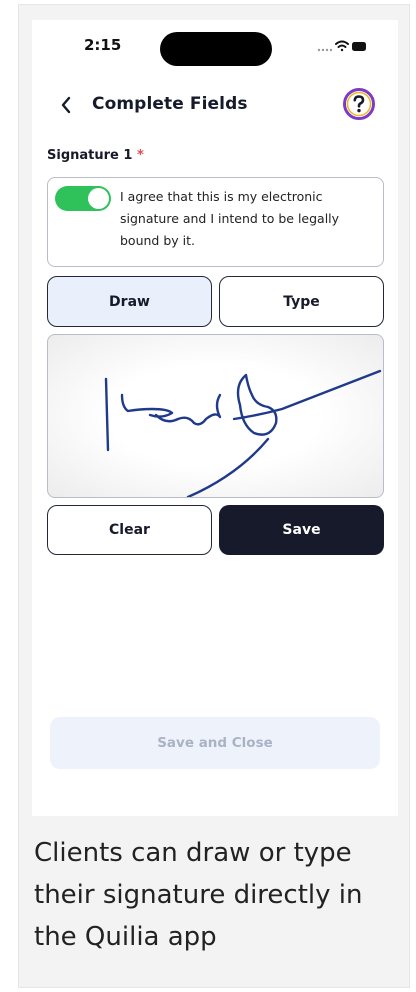  Describe the element at coordinates (103, 45) in the screenshot. I see `status-time: 2:15` at that location.